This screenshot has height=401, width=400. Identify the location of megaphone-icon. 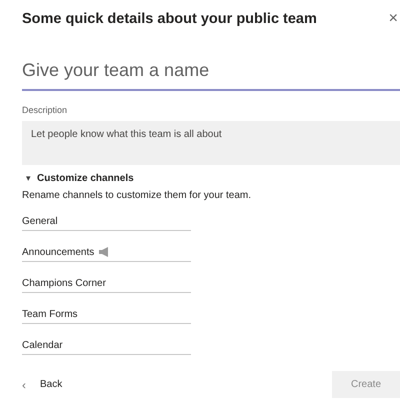
(104, 252).